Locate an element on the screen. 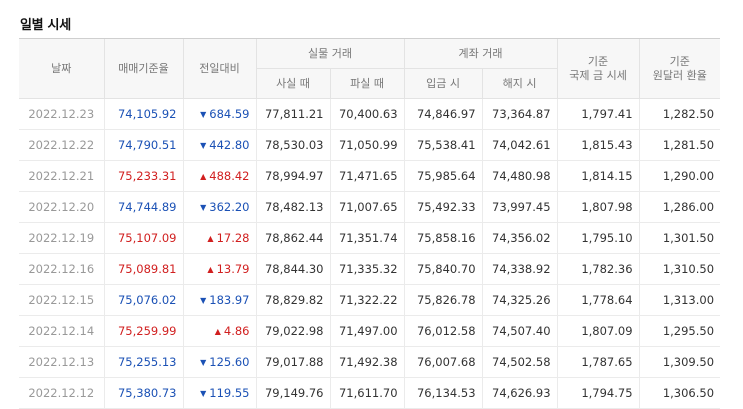  change-cell: ▲ 17.28 is located at coordinates (219, 238).